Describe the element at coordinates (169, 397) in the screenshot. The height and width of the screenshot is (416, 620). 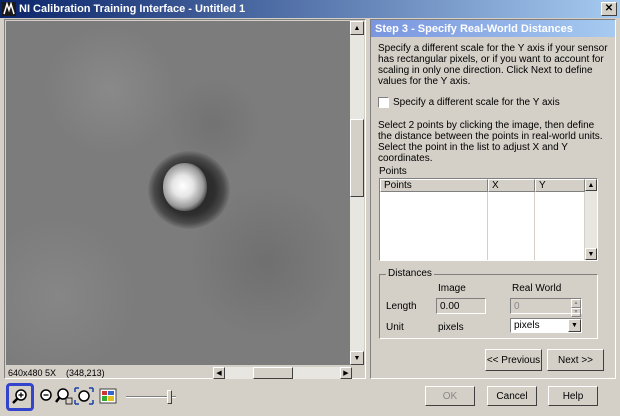
I see `zoom-slider-knob` at that location.